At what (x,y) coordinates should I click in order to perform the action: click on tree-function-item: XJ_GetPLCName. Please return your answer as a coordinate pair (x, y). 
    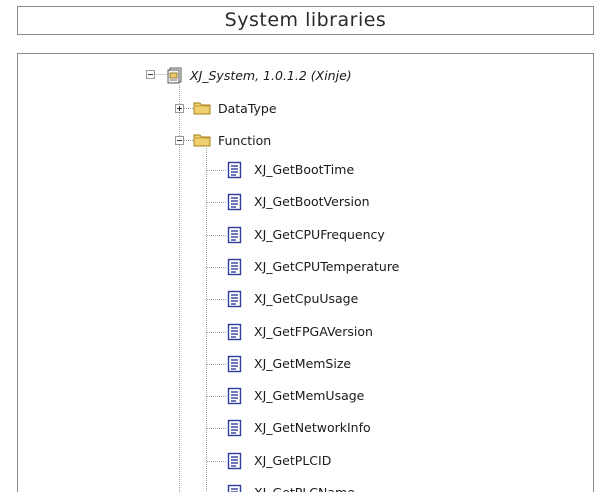
    Looking at the image, I should click on (304, 487).